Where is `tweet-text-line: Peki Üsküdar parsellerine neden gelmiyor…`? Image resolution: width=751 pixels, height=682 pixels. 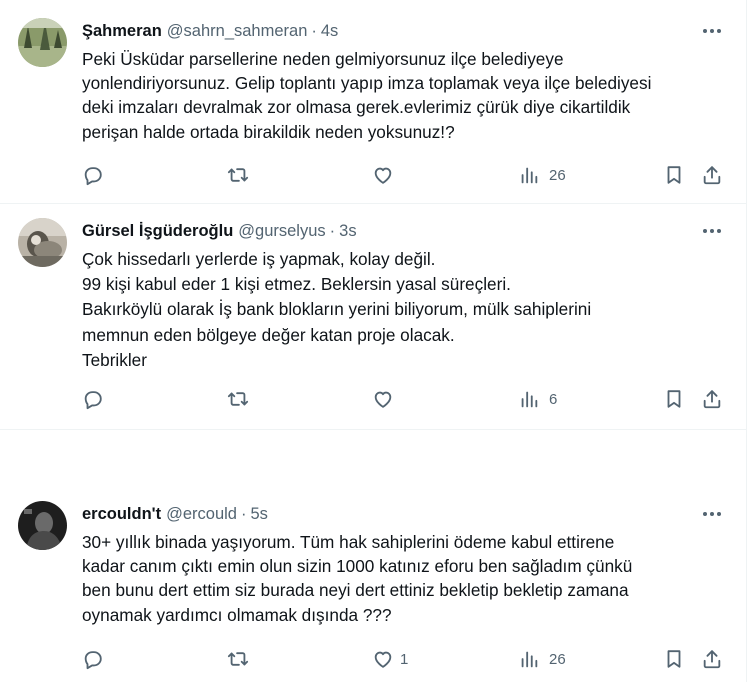 tweet-text-line: Peki Üsküdar parsellerine neden gelmiyor… is located at coordinates (323, 59).